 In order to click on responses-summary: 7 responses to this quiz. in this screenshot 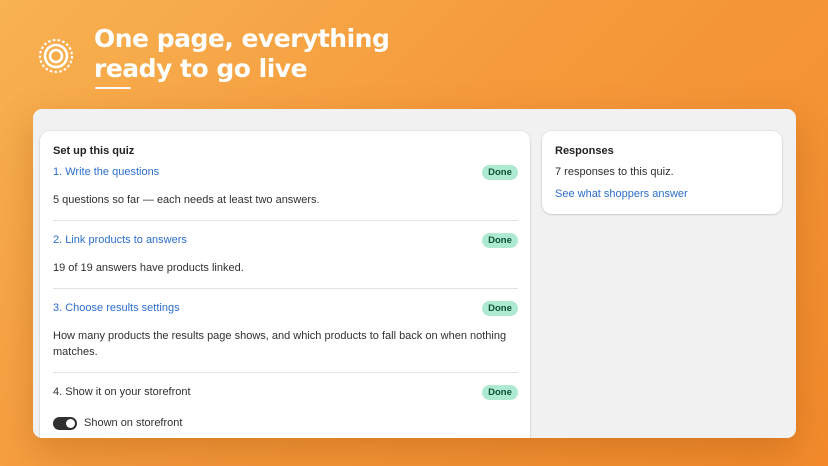, I will do `click(614, 172)`.